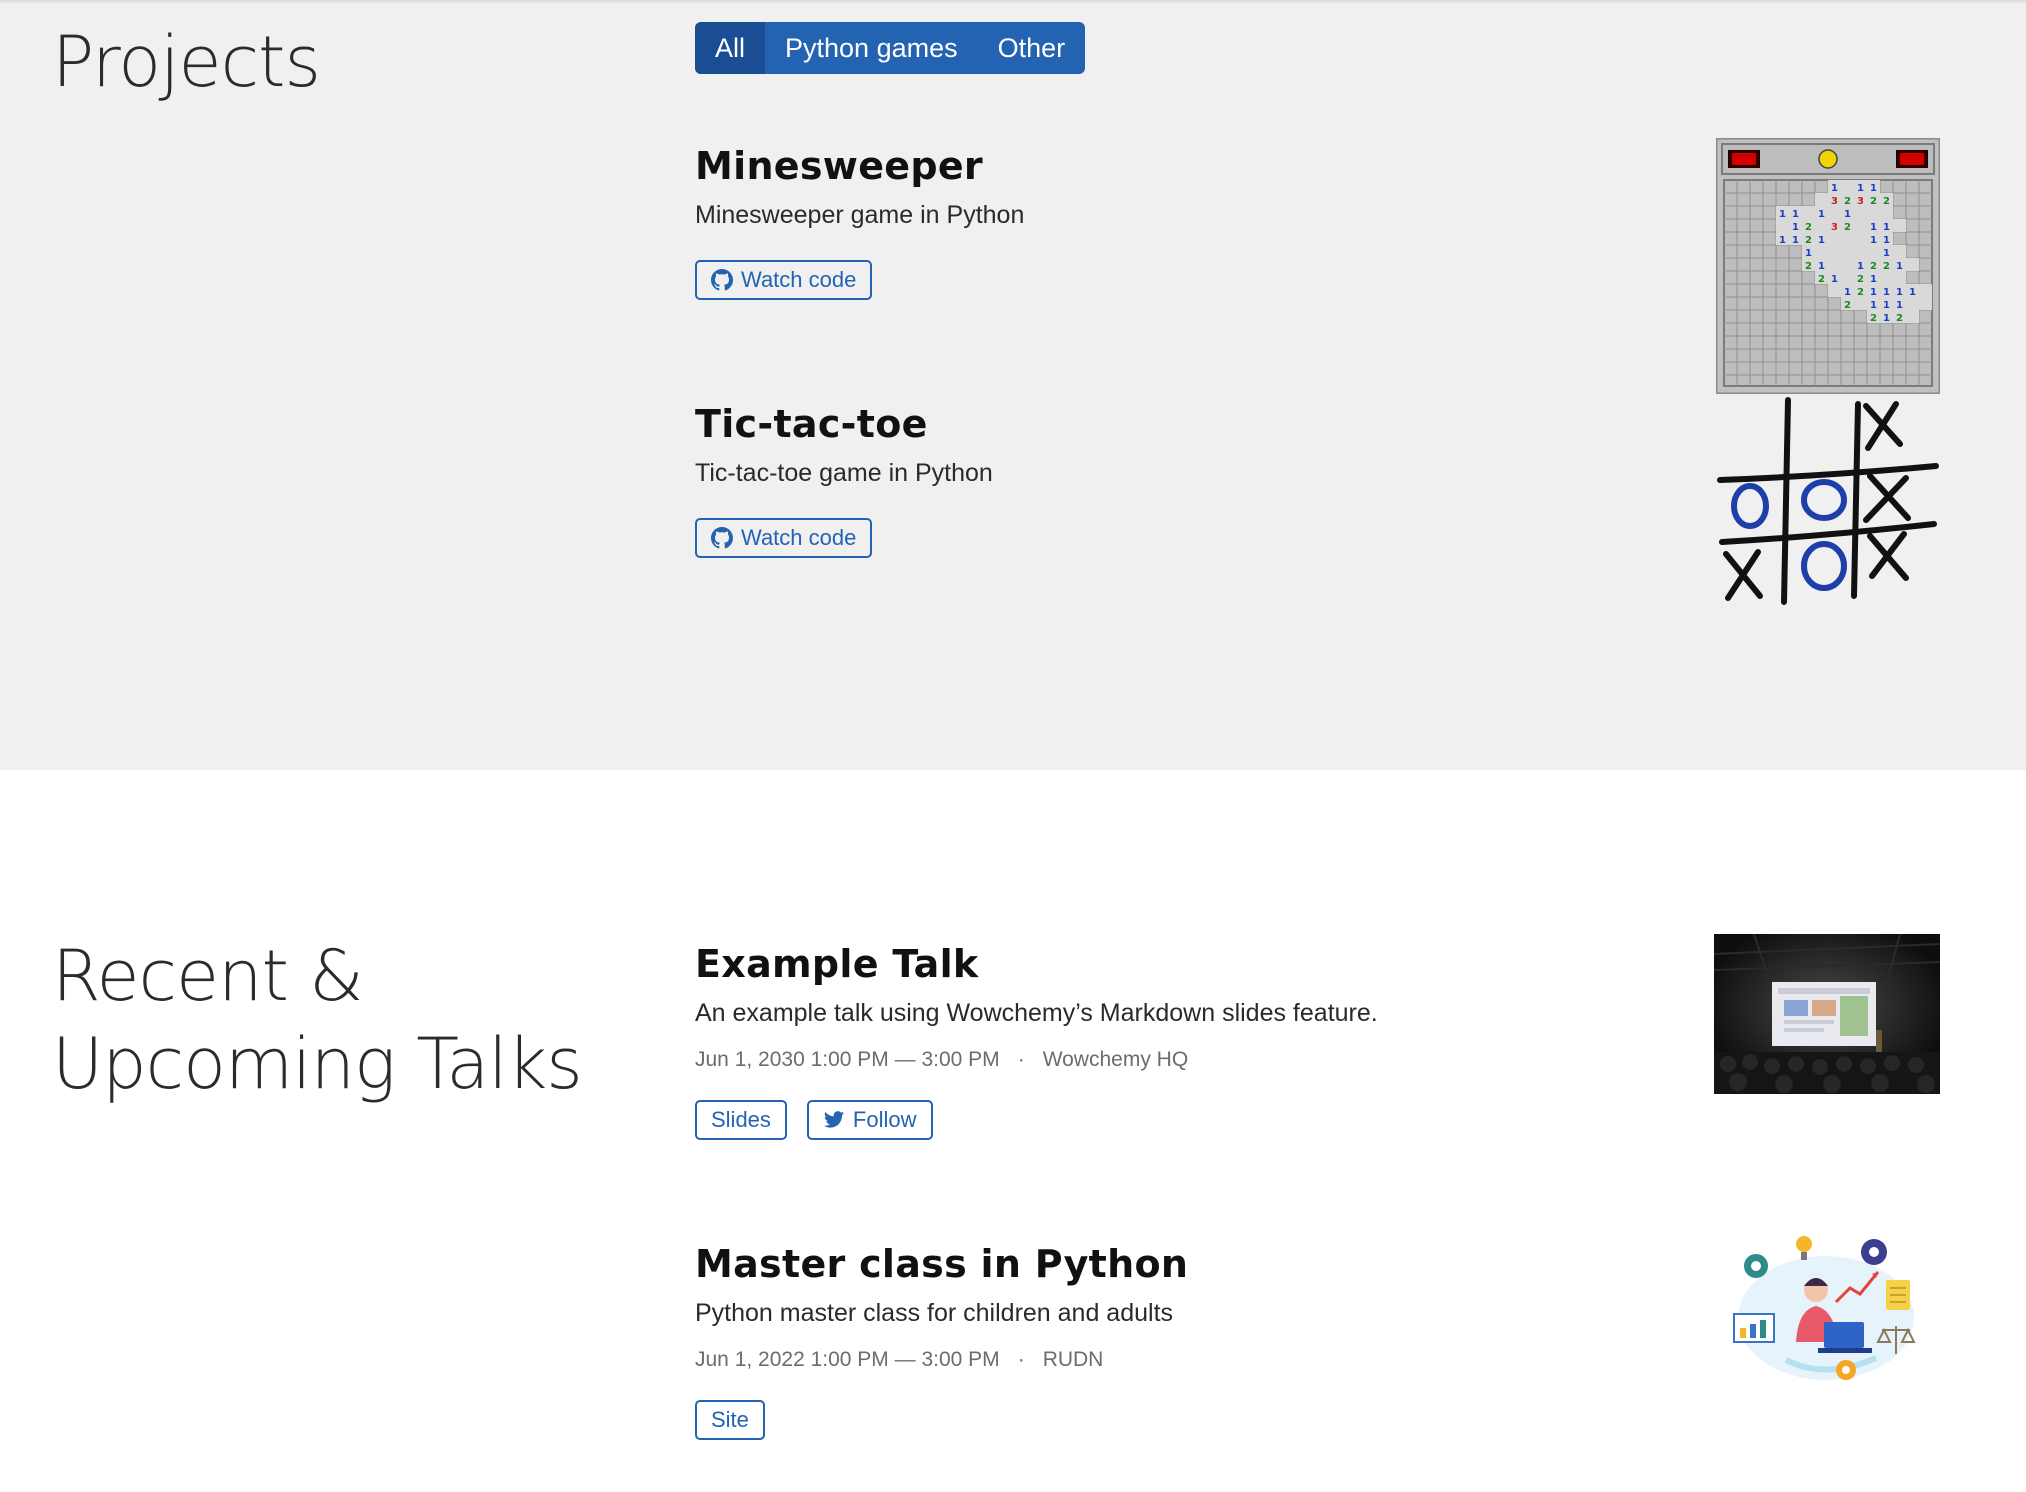 The height and width of the screenshot is (1492, 2026). Describe the element at coordinates (186, 62) in the screenshot. I see `projects-heading: Projects` at that location.